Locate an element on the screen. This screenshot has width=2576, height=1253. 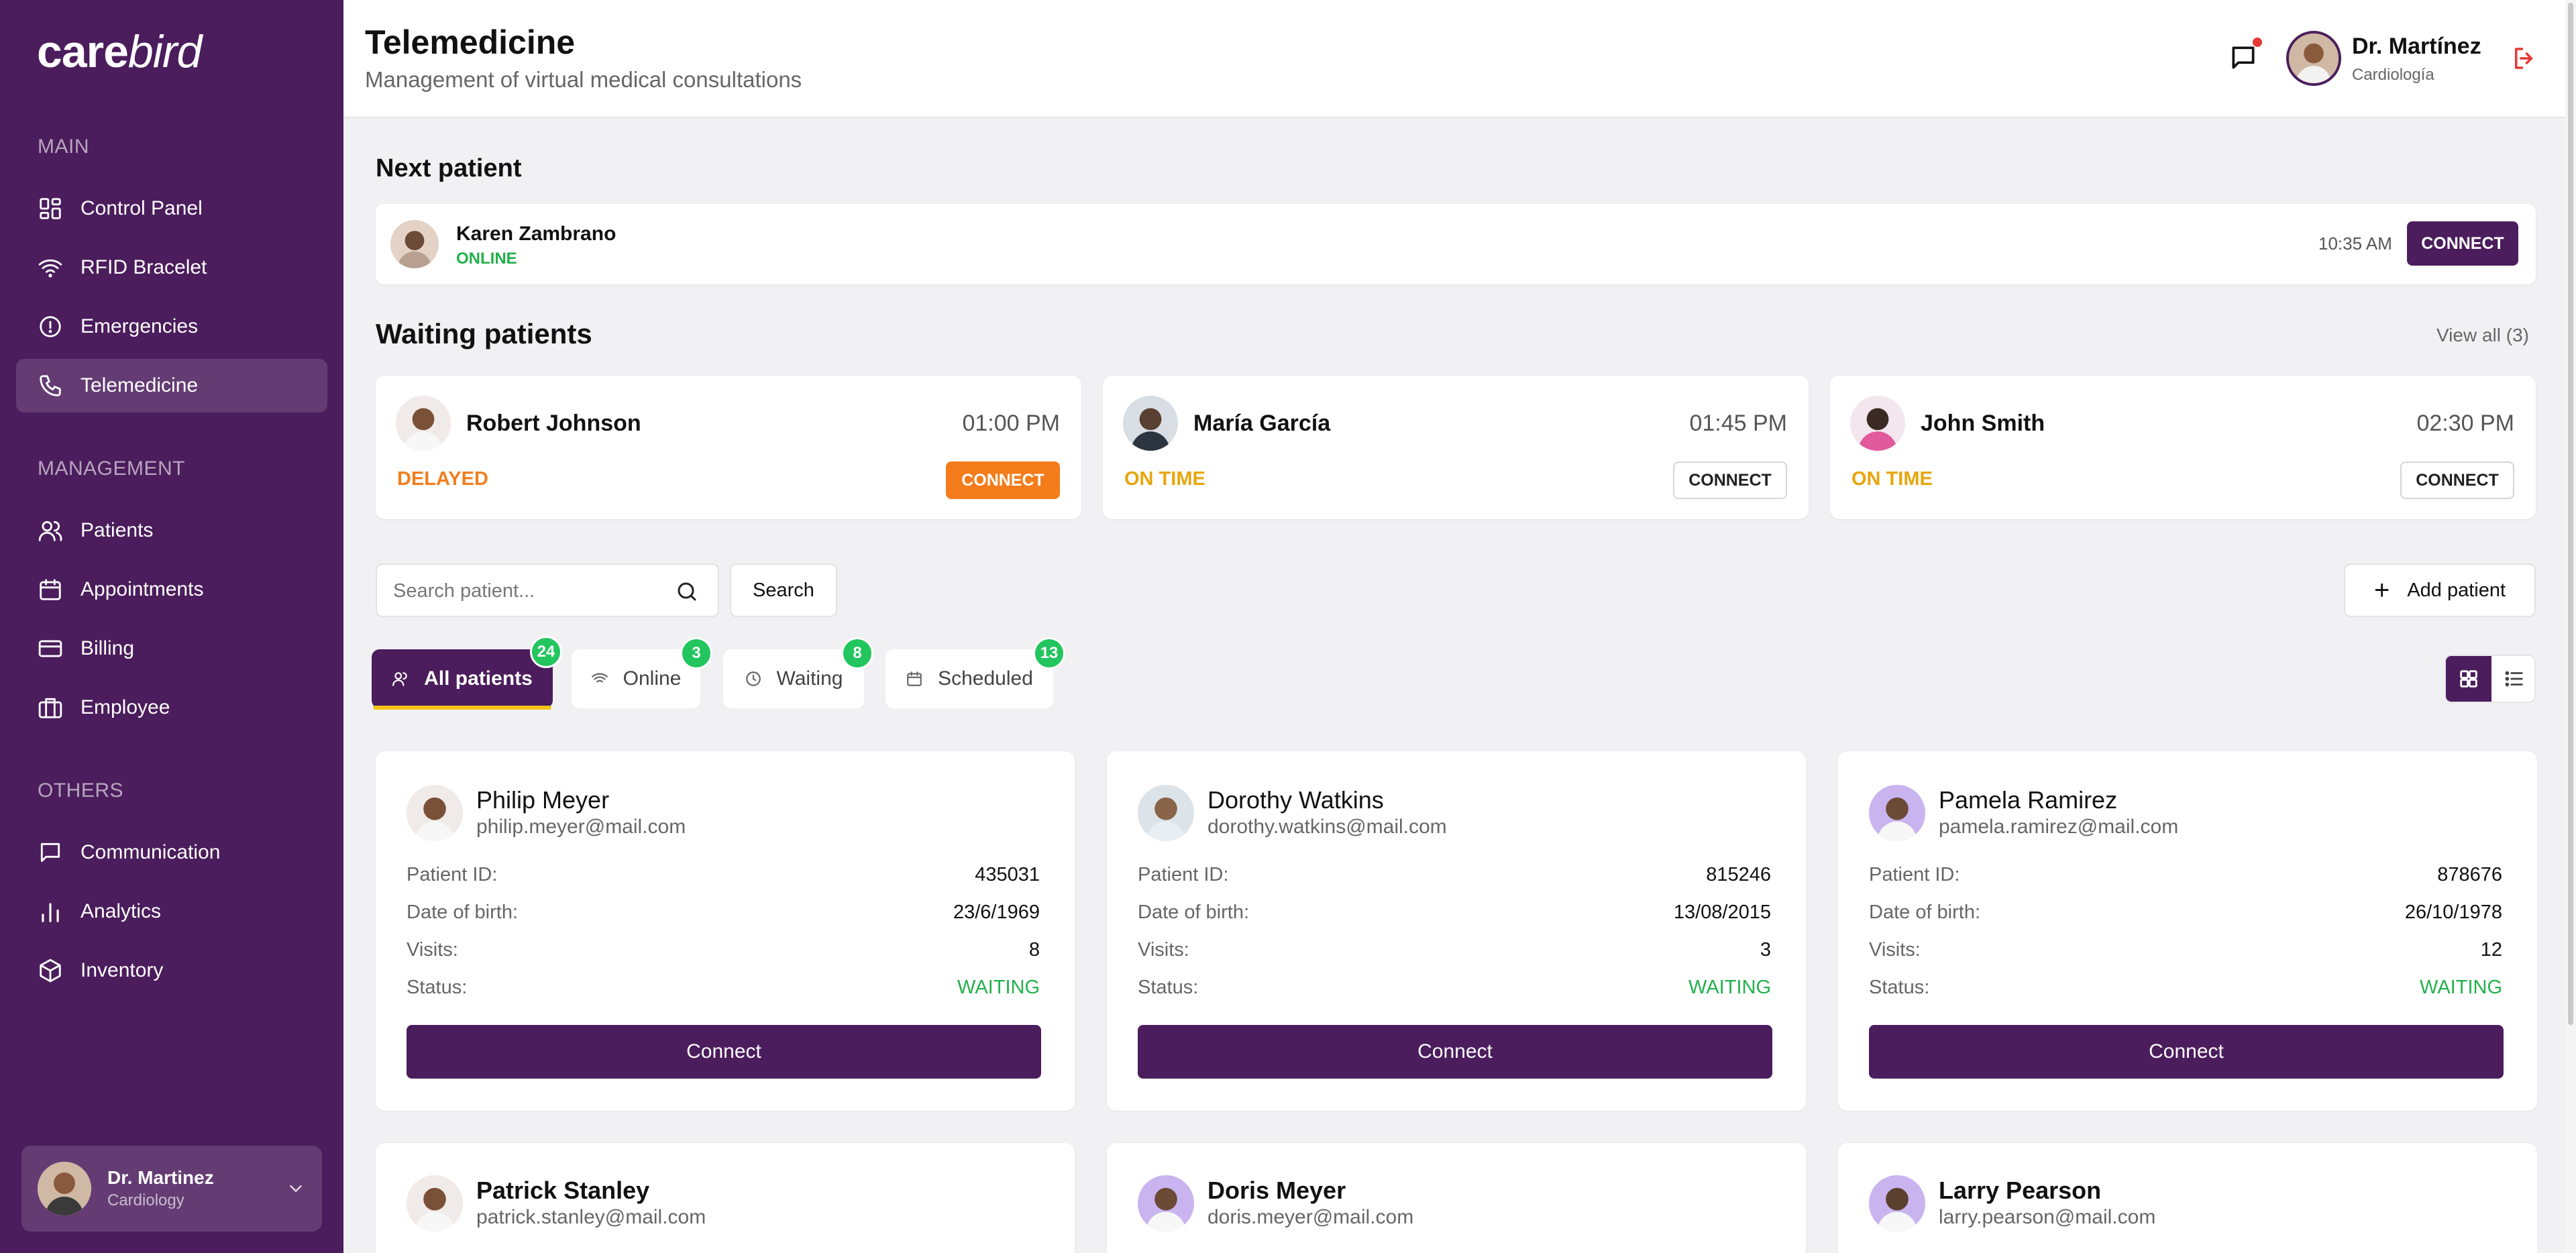
search-button: Search is located at coordinates (783, 590).